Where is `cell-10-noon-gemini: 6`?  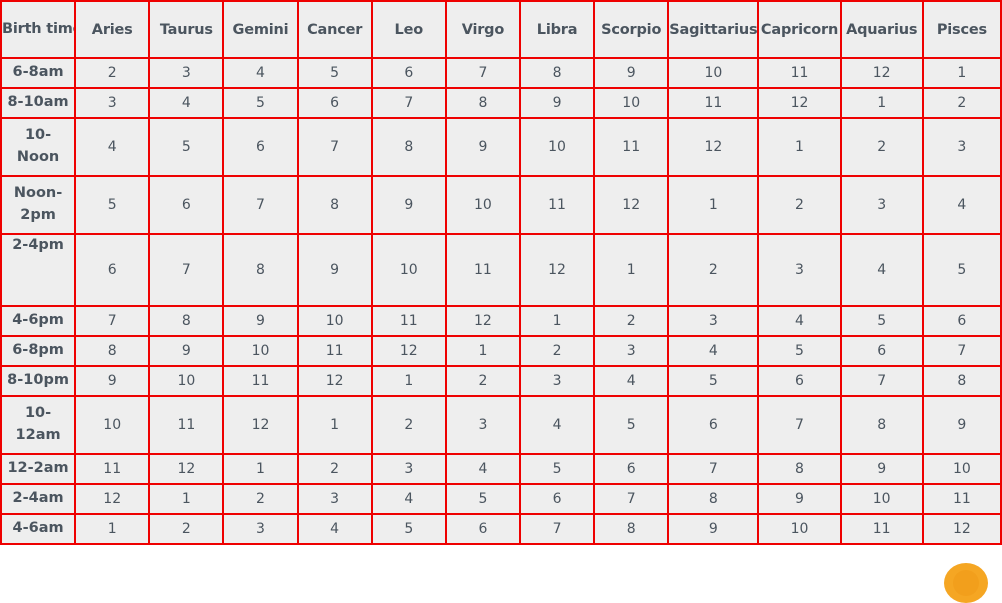
cell-10-noon-gemini: 6 is located at coordinates (260, 147).